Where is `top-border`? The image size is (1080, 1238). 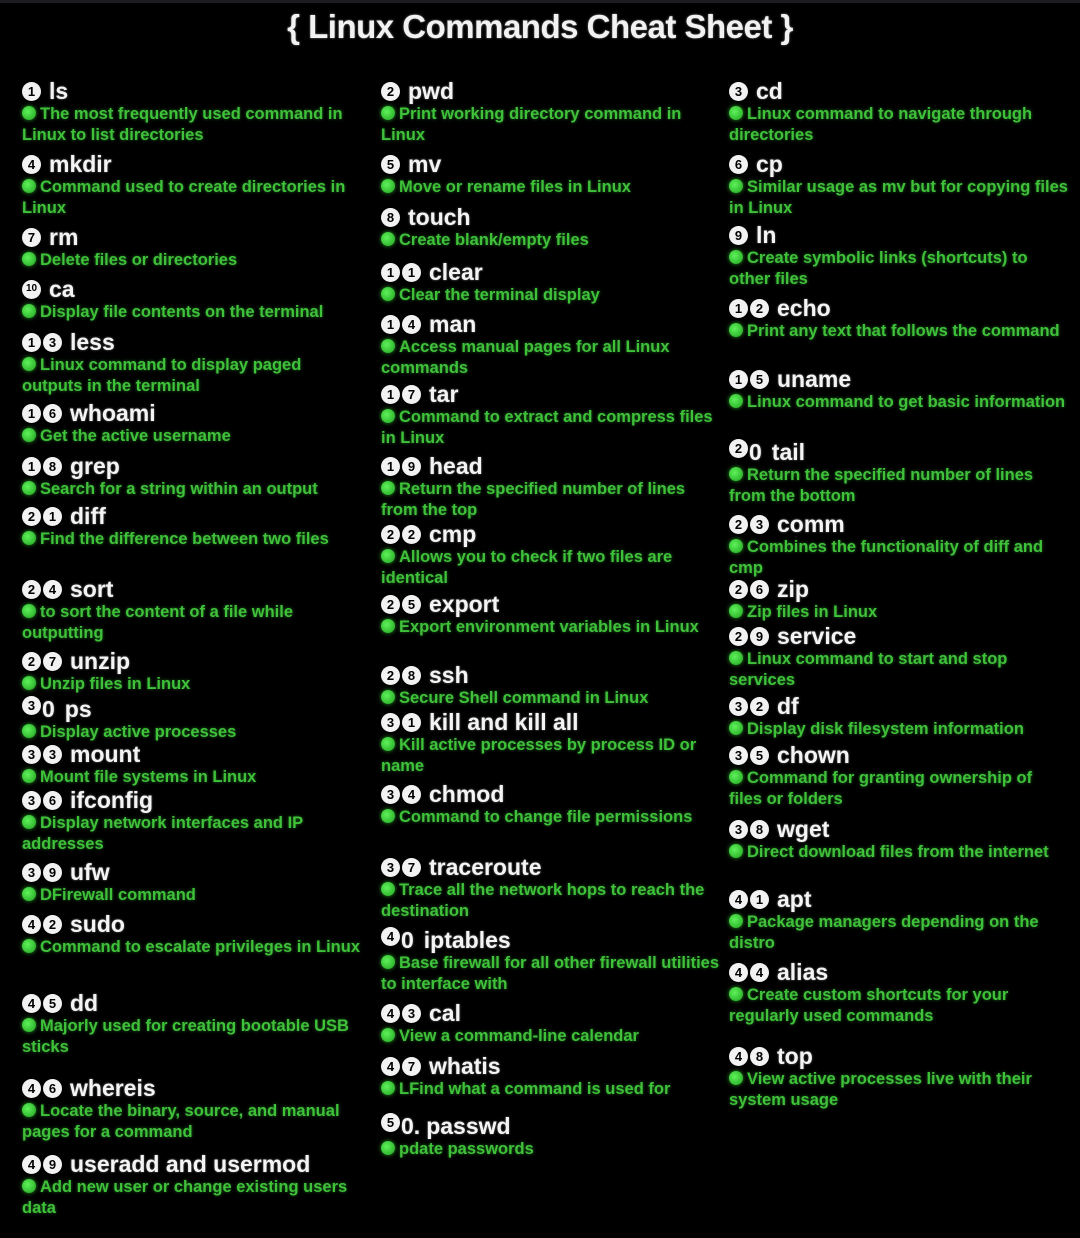
top-border is located at coordinates (540, 1).